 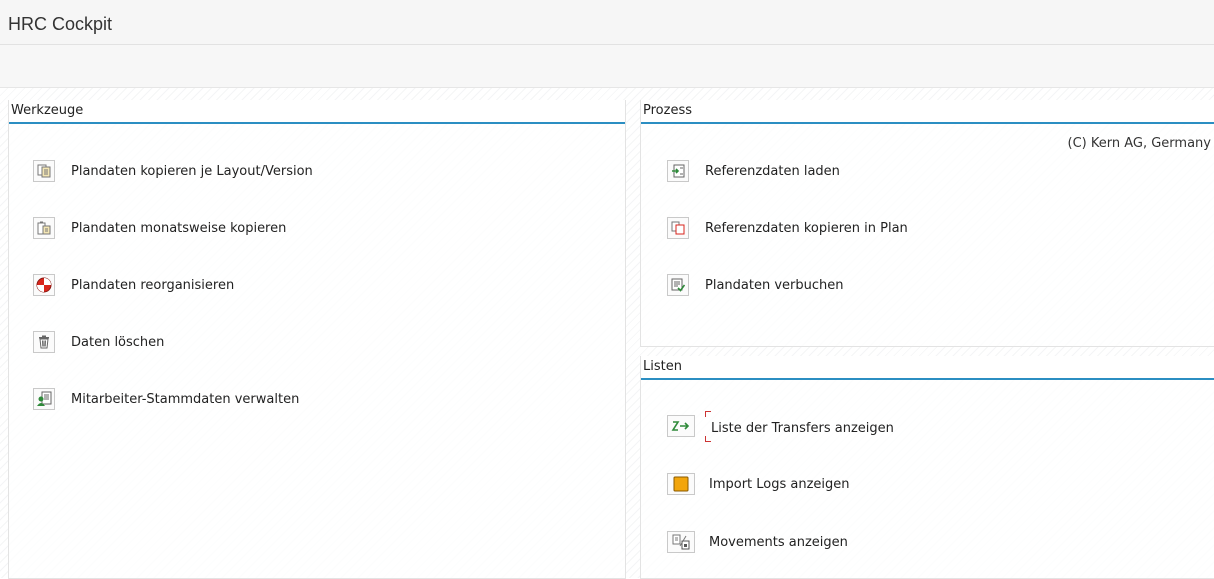 I want to click on log-icon, so click(x=681, y=484).